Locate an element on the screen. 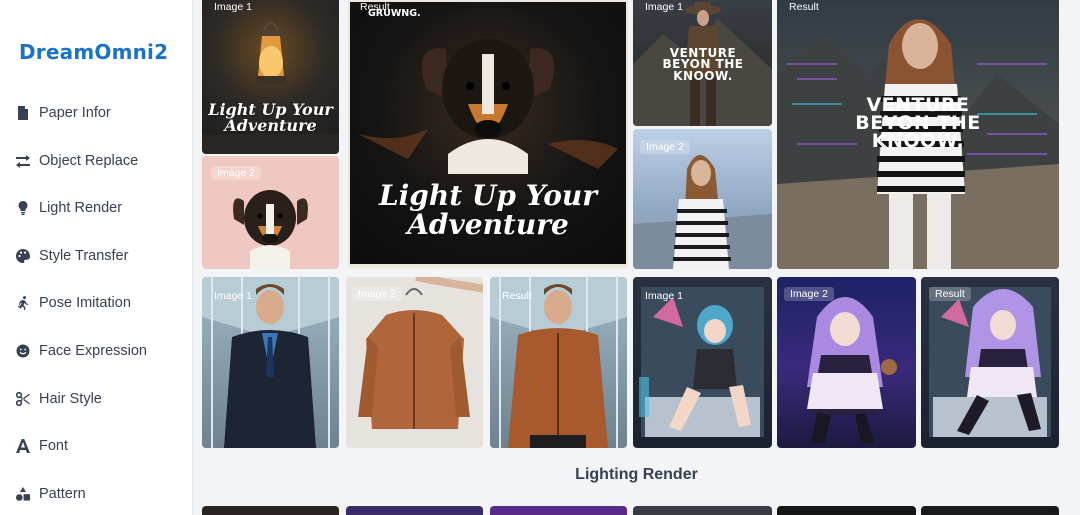  sidebar-item-object-replace: Object Replace is located at coordinates (77, 161).